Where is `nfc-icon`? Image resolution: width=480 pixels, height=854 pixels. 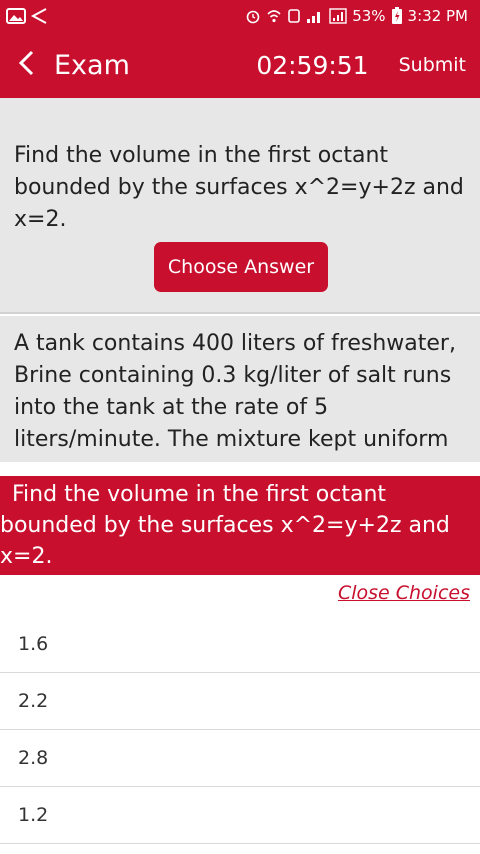
nfc-icon is located at coordinates (294, 16).